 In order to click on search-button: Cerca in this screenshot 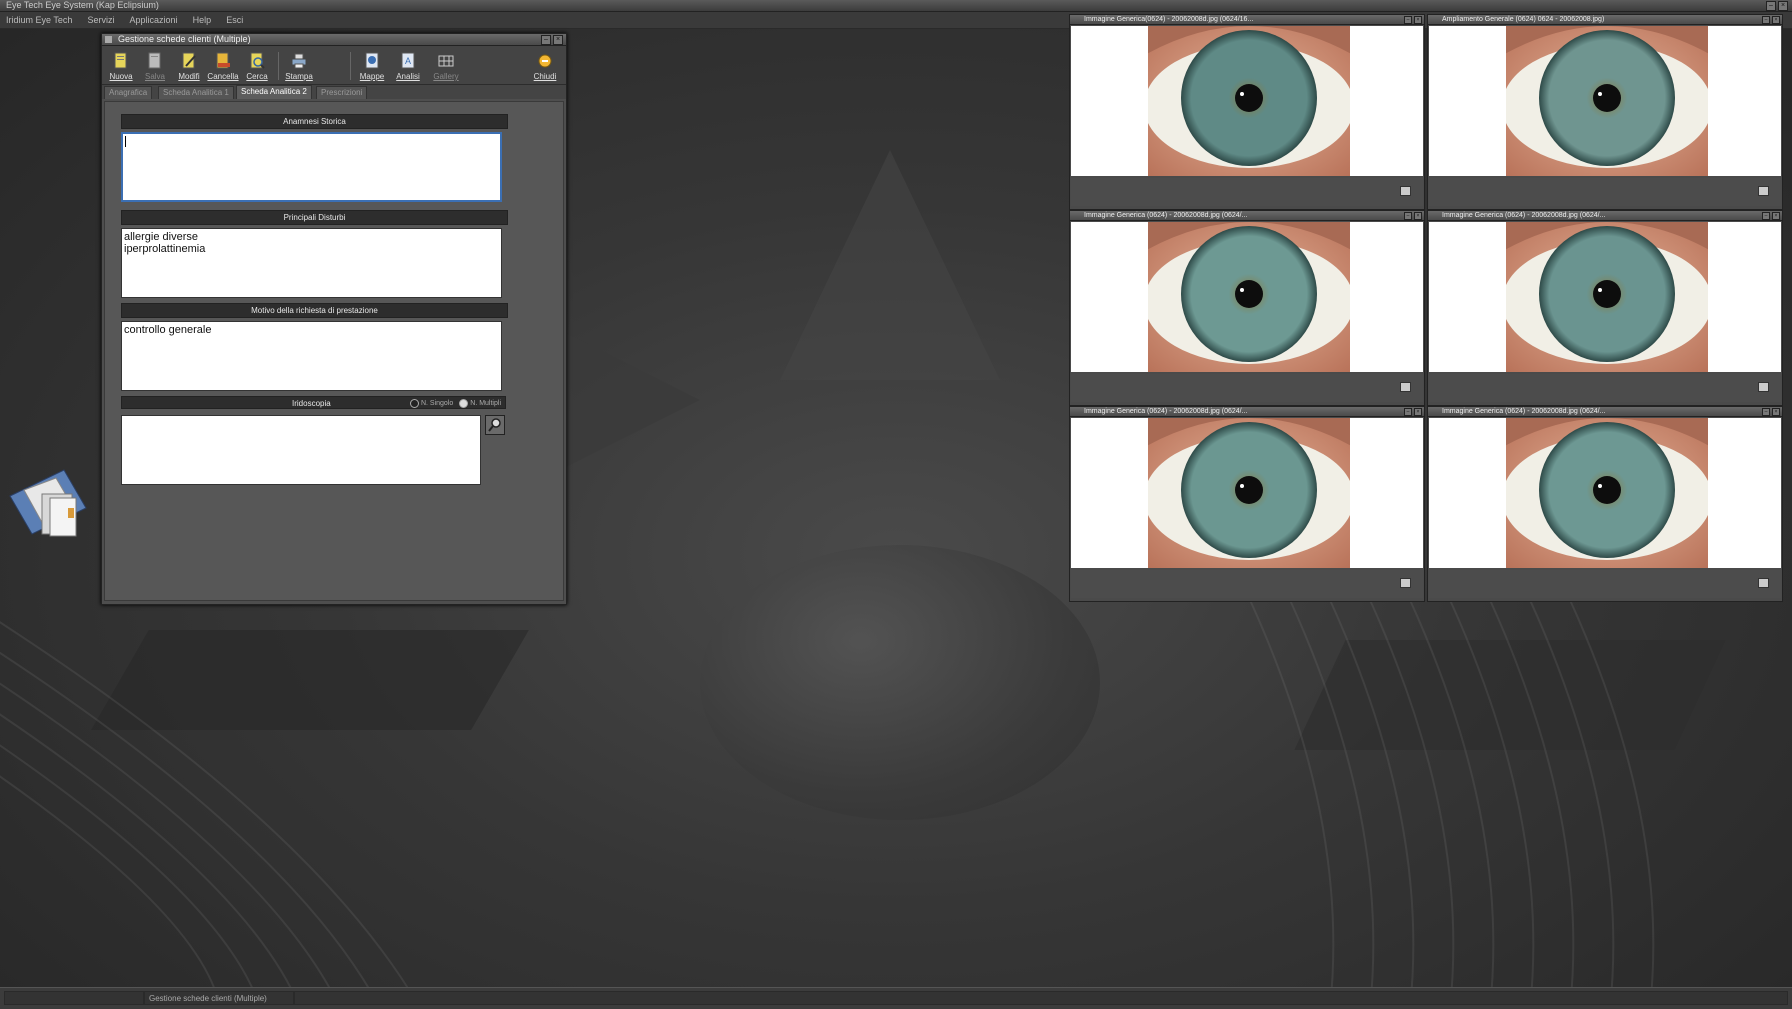, I will do `click(257, 65)`.